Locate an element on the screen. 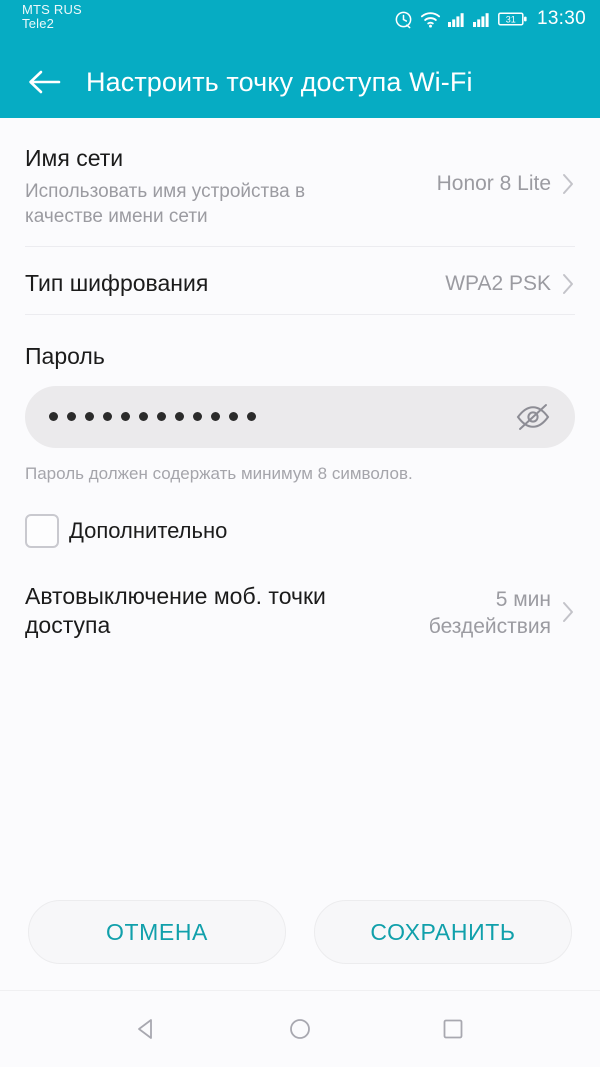 This screenshot has height=1067, width=600. nav-home-button is located at coordinates (300, 1029).